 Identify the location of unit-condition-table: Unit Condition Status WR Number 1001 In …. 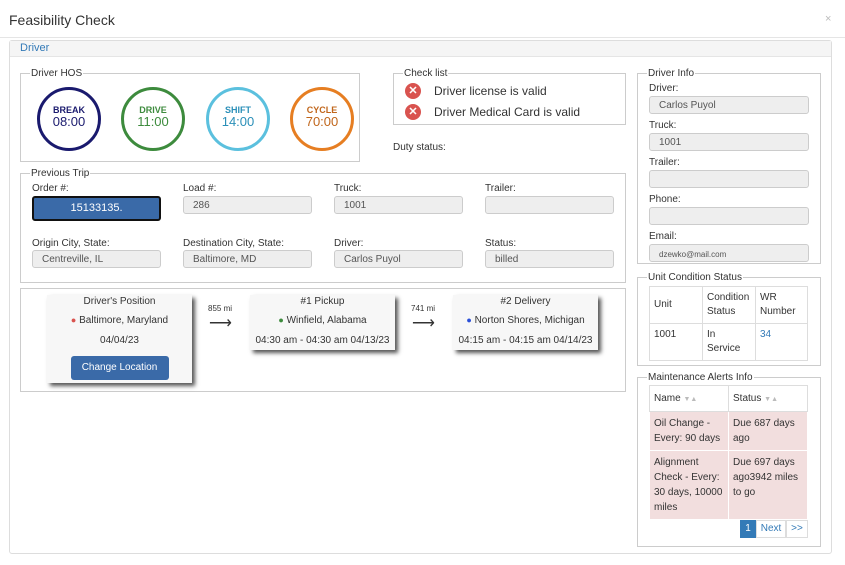
(728, 323).